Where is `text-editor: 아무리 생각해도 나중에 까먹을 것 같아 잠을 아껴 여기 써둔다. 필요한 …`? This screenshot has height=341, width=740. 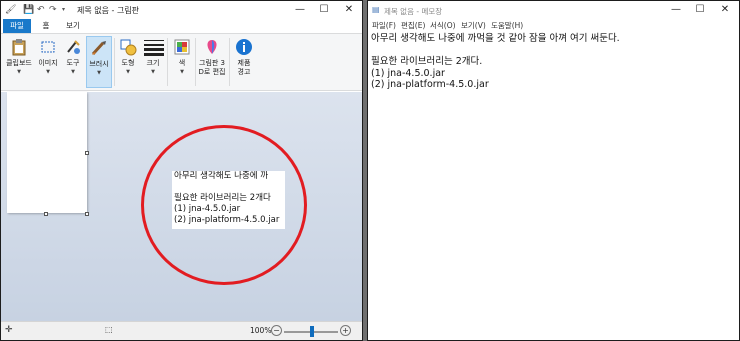
text-editor: 아무리 생각해도 나중에 까먹을 것 같아 잠을 아껴 여기 써둔다. 필요한 … is located at coordinates (551, 62).